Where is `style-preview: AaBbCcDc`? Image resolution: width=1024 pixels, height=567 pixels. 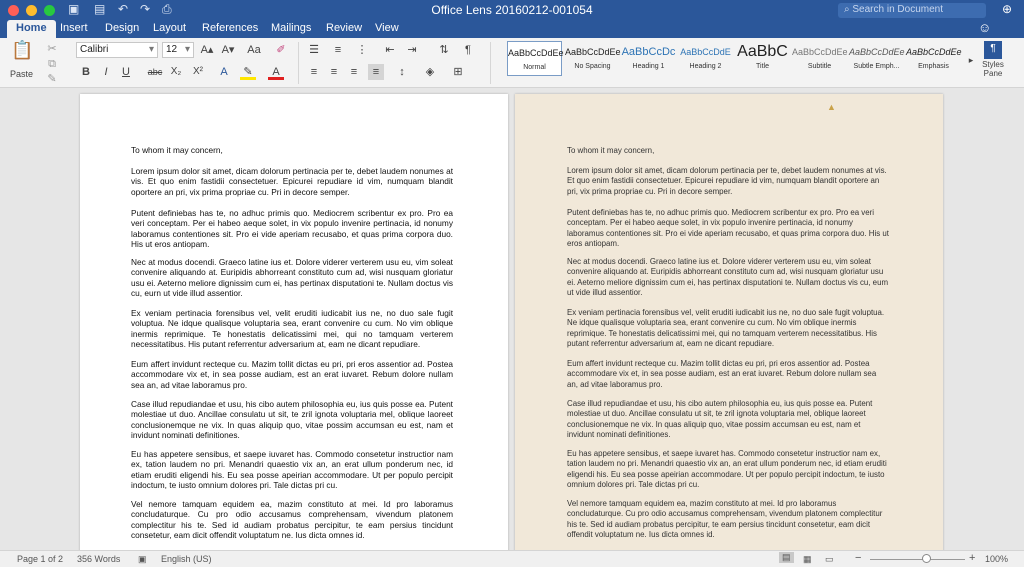 style-preview: AaBbCcDc is located at coordinates (648, 52).